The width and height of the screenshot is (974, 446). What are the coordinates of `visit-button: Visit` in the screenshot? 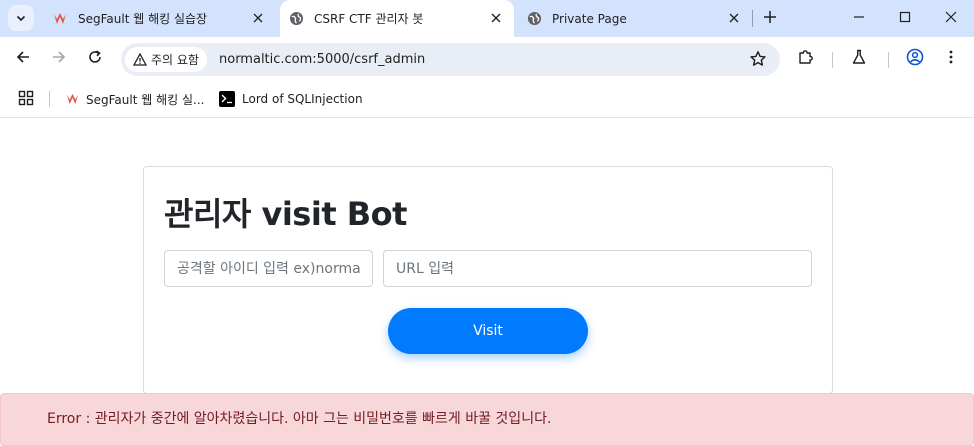 It's located at (488, 331).